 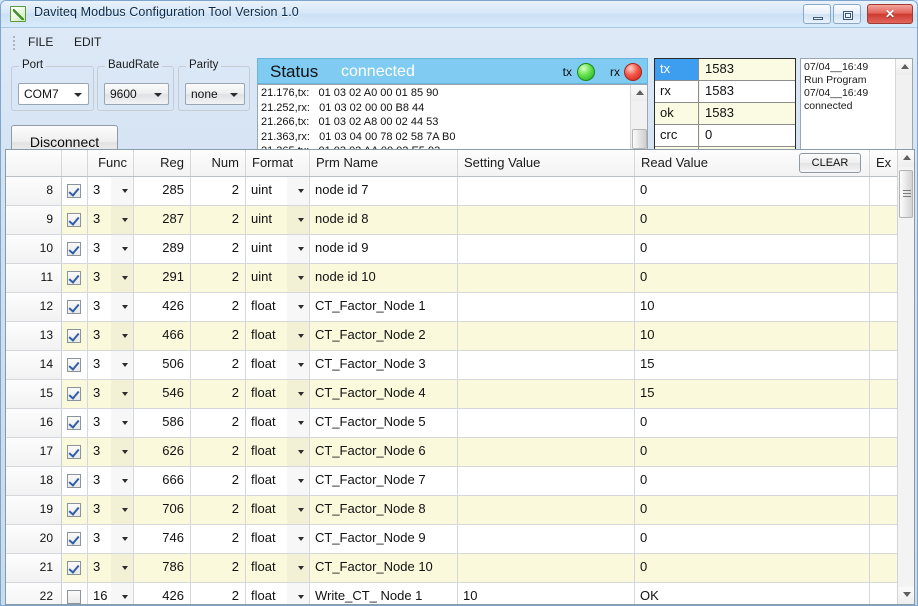 What do you see at coordinates (162, 568) in the screenshot?
I see `cell-reg: 786` at bounding box center [162, 568].